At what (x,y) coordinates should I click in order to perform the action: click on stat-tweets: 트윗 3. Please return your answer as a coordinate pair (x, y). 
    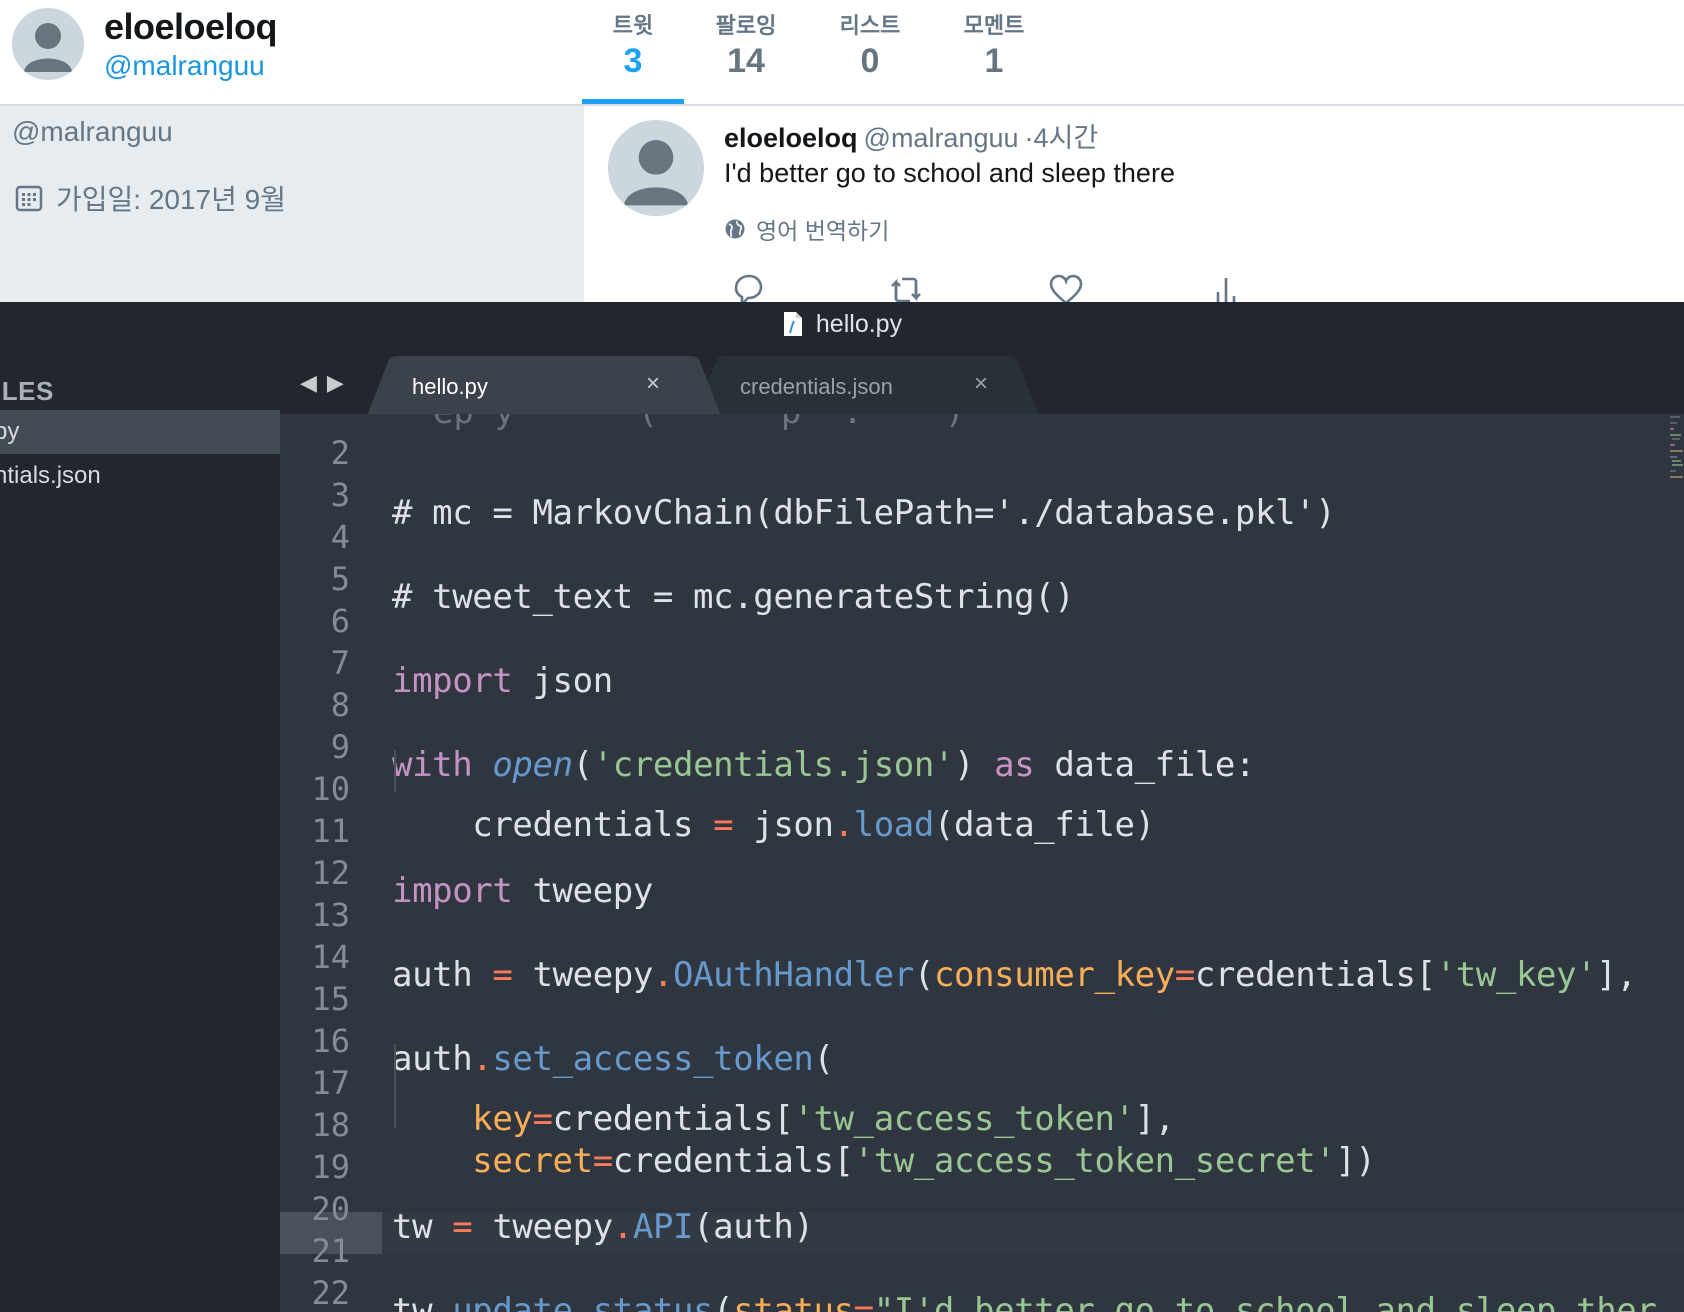
    Looking at the image, I should click on (633, 44).